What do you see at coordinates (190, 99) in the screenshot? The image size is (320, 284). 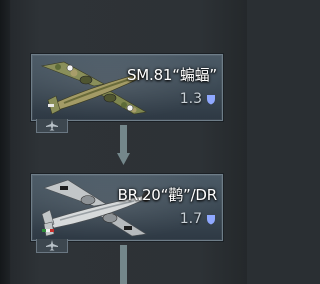 I see `battle-rating-value: 1.3` at bounding box center [190, 99].